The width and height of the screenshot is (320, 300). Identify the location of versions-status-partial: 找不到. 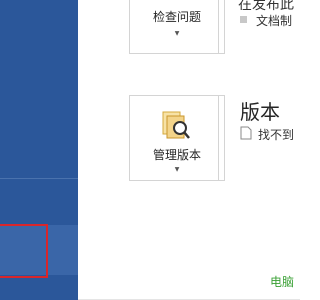
(276, 135).